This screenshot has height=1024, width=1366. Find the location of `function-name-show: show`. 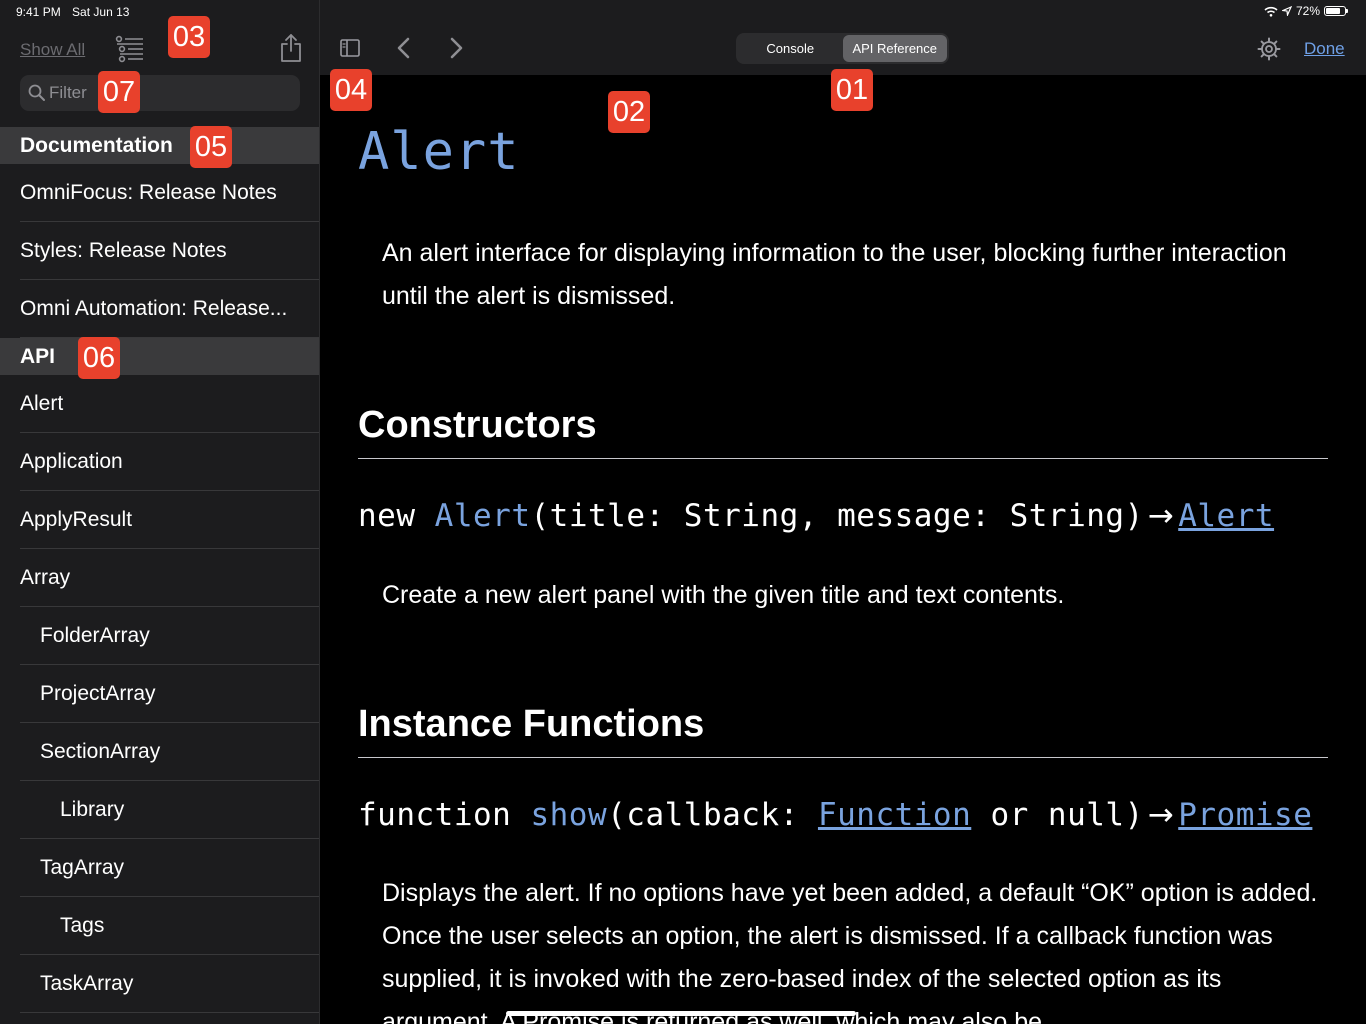

function-name-show: show is located at coordinates (569, 815).